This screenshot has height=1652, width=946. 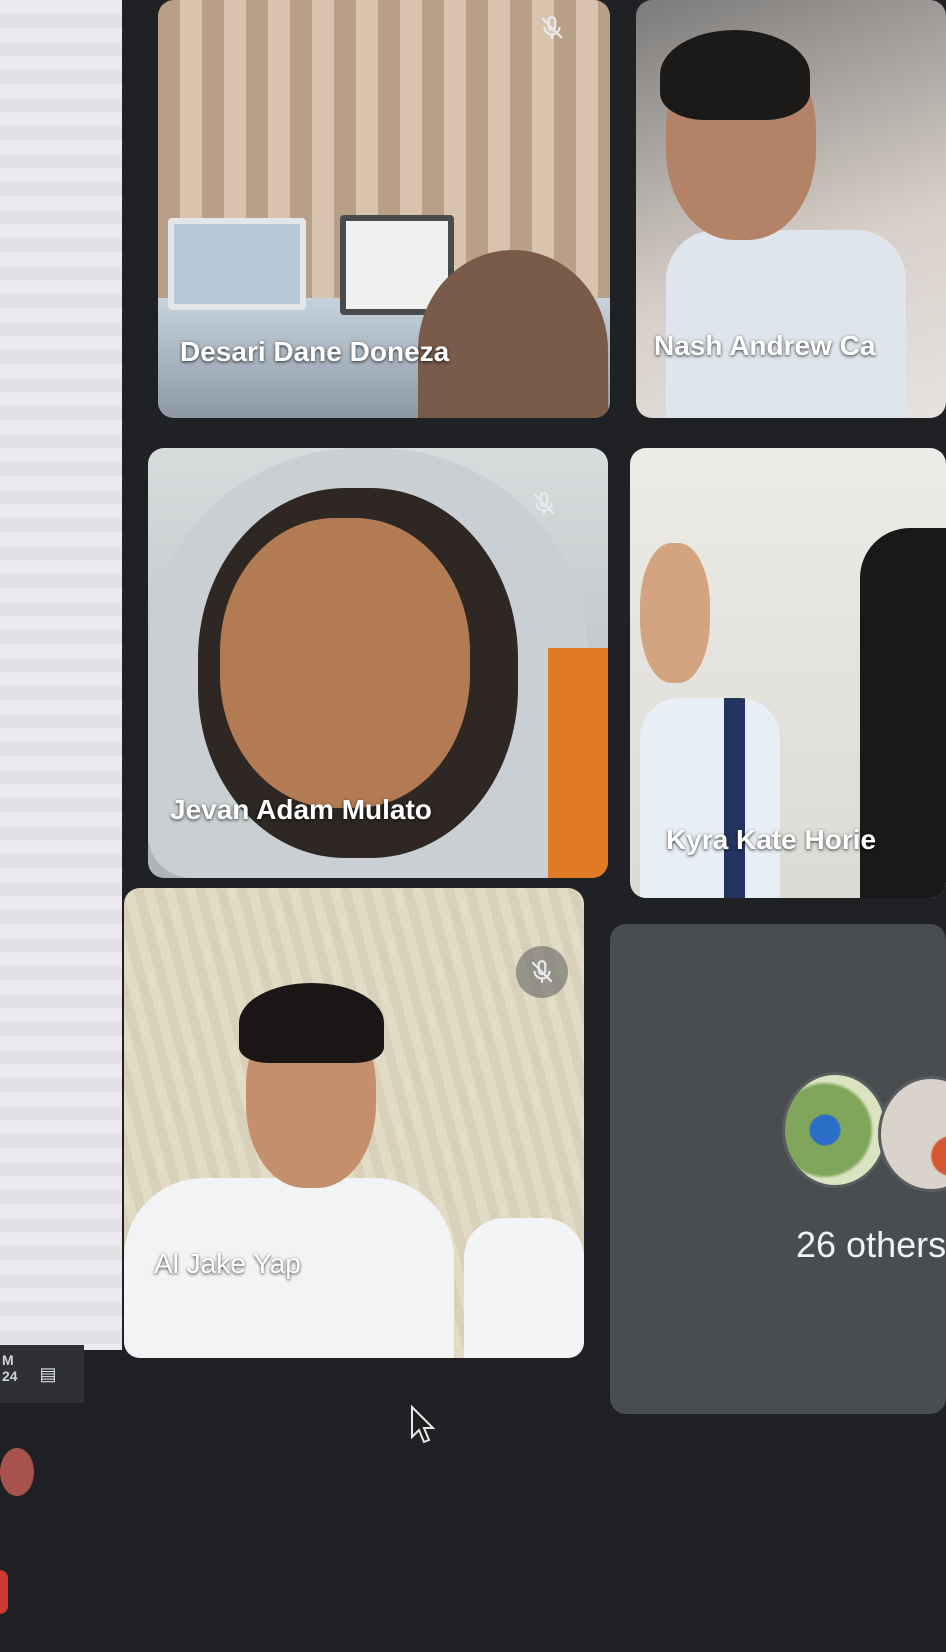 What do you see at coordinates (301, 809) in the screenshot?
I see `participant-name: Jevan Adam Mulato` at bounding box center [301, 809].